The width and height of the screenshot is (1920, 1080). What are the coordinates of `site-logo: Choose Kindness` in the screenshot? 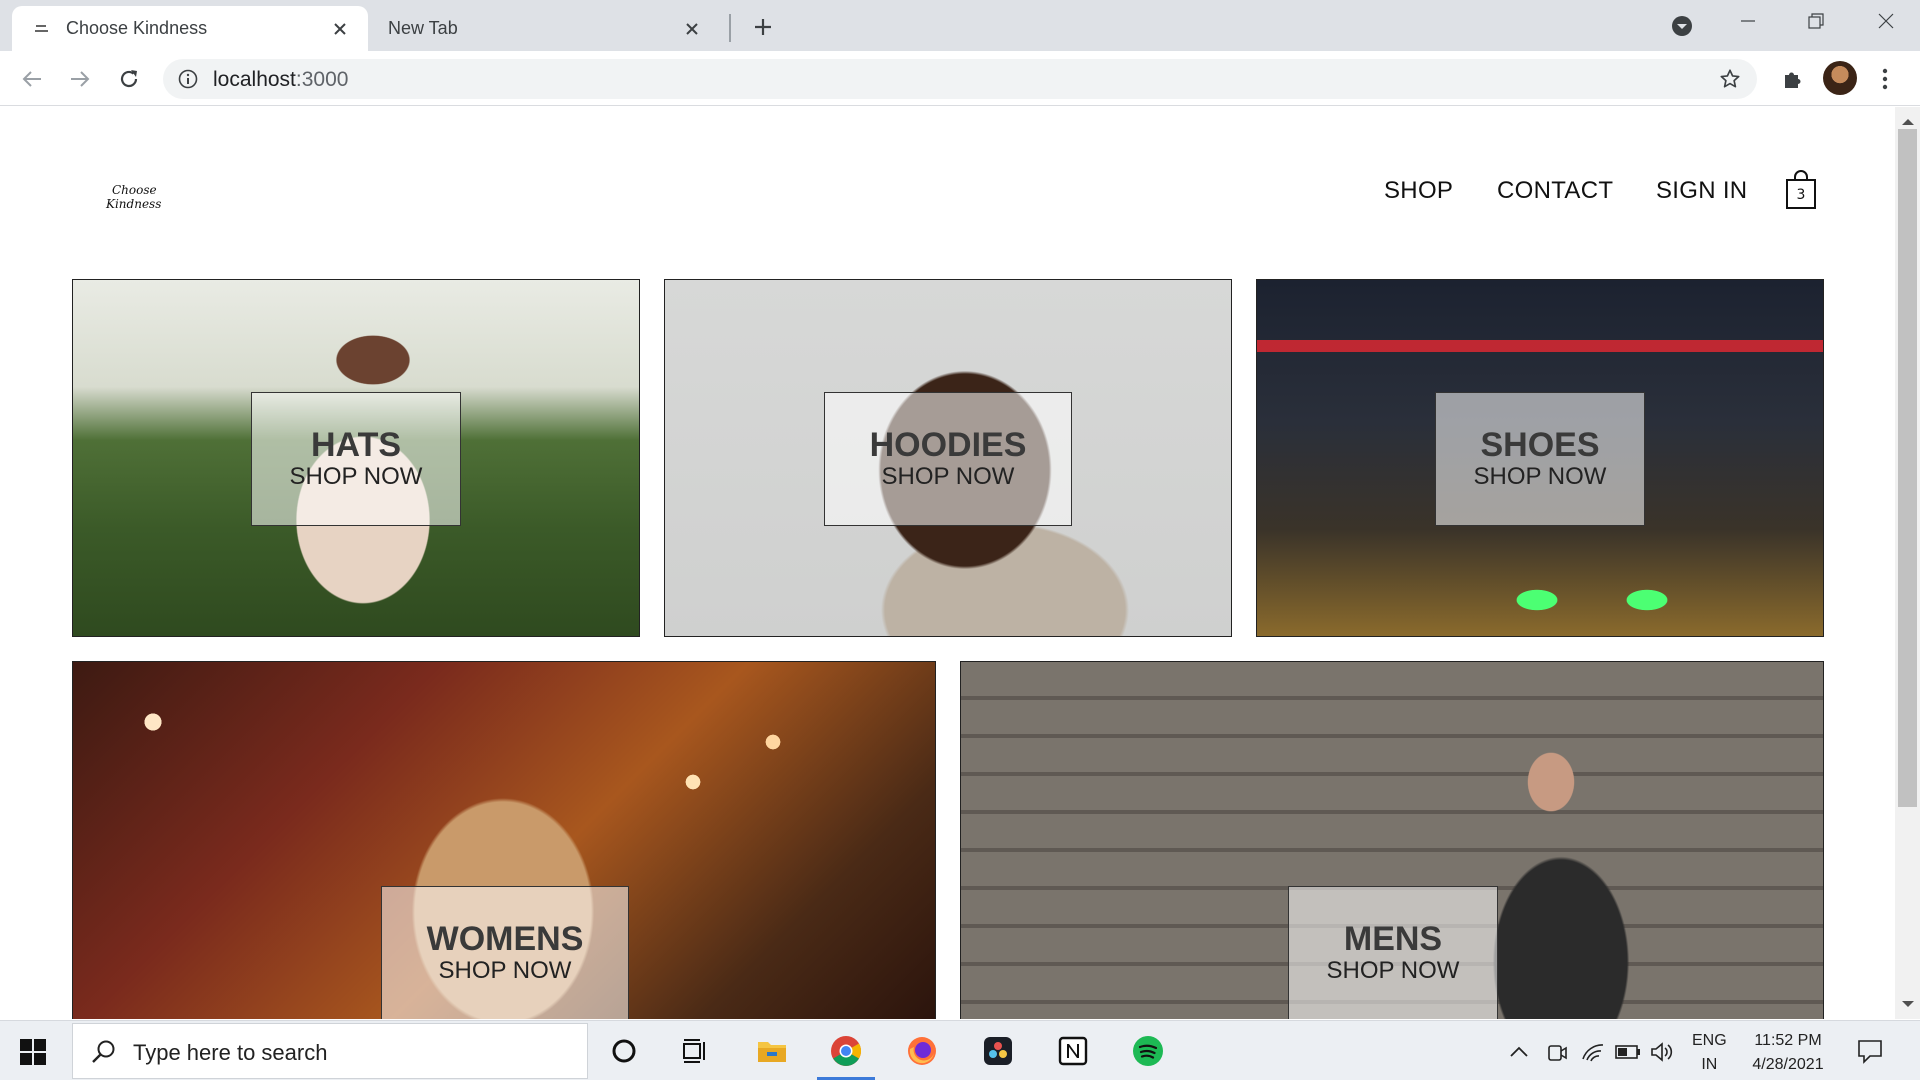 It's located at (136, 203).